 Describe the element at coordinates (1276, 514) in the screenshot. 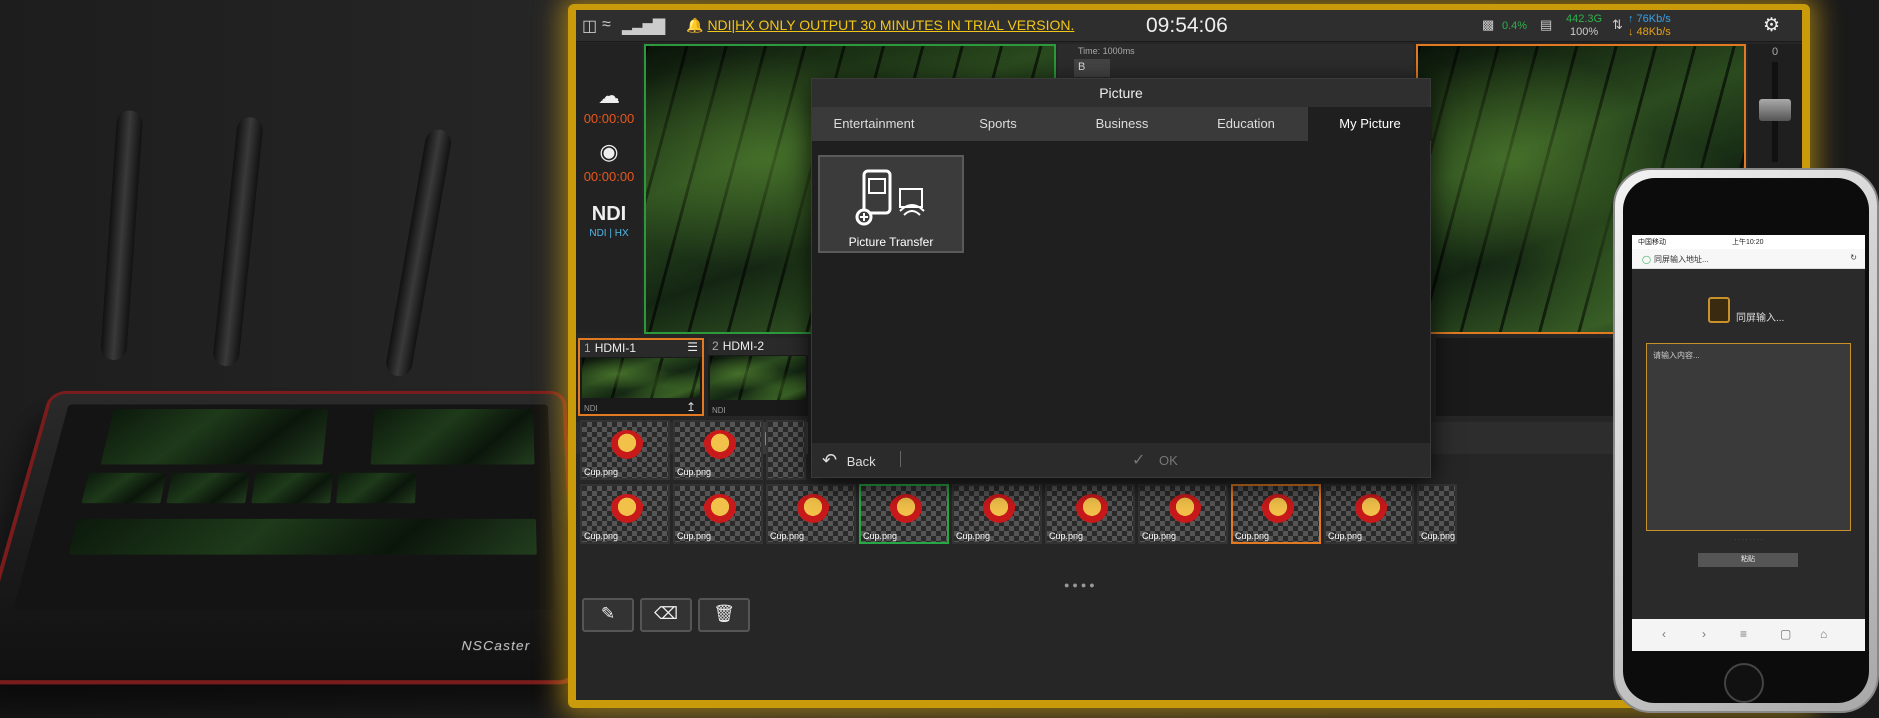

I see `thumb-item-program: Cup.png` at that location.